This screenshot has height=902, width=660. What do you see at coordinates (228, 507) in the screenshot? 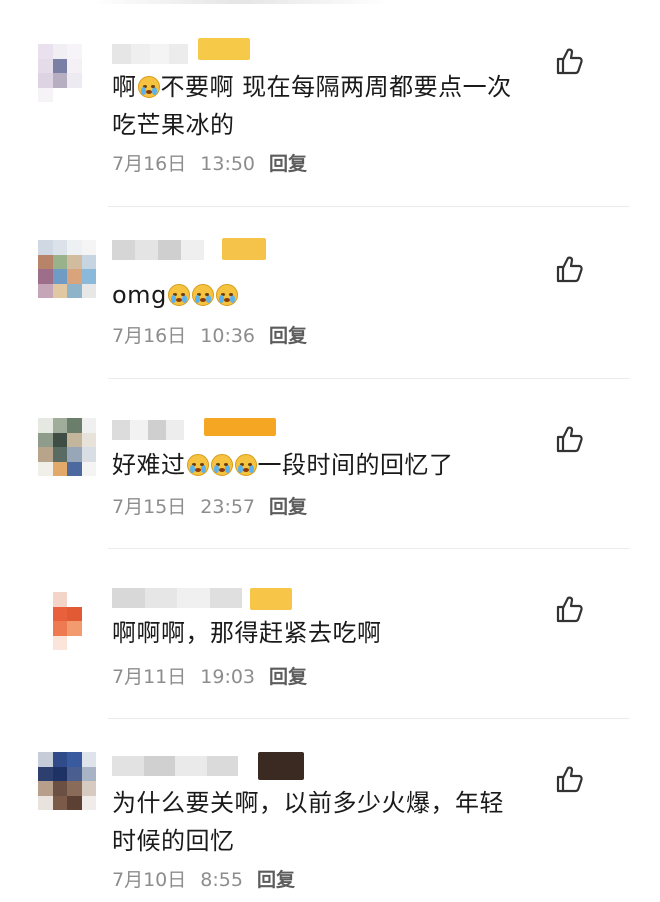
I see `comment-time: 23:57` at bounding box center [228, 507].